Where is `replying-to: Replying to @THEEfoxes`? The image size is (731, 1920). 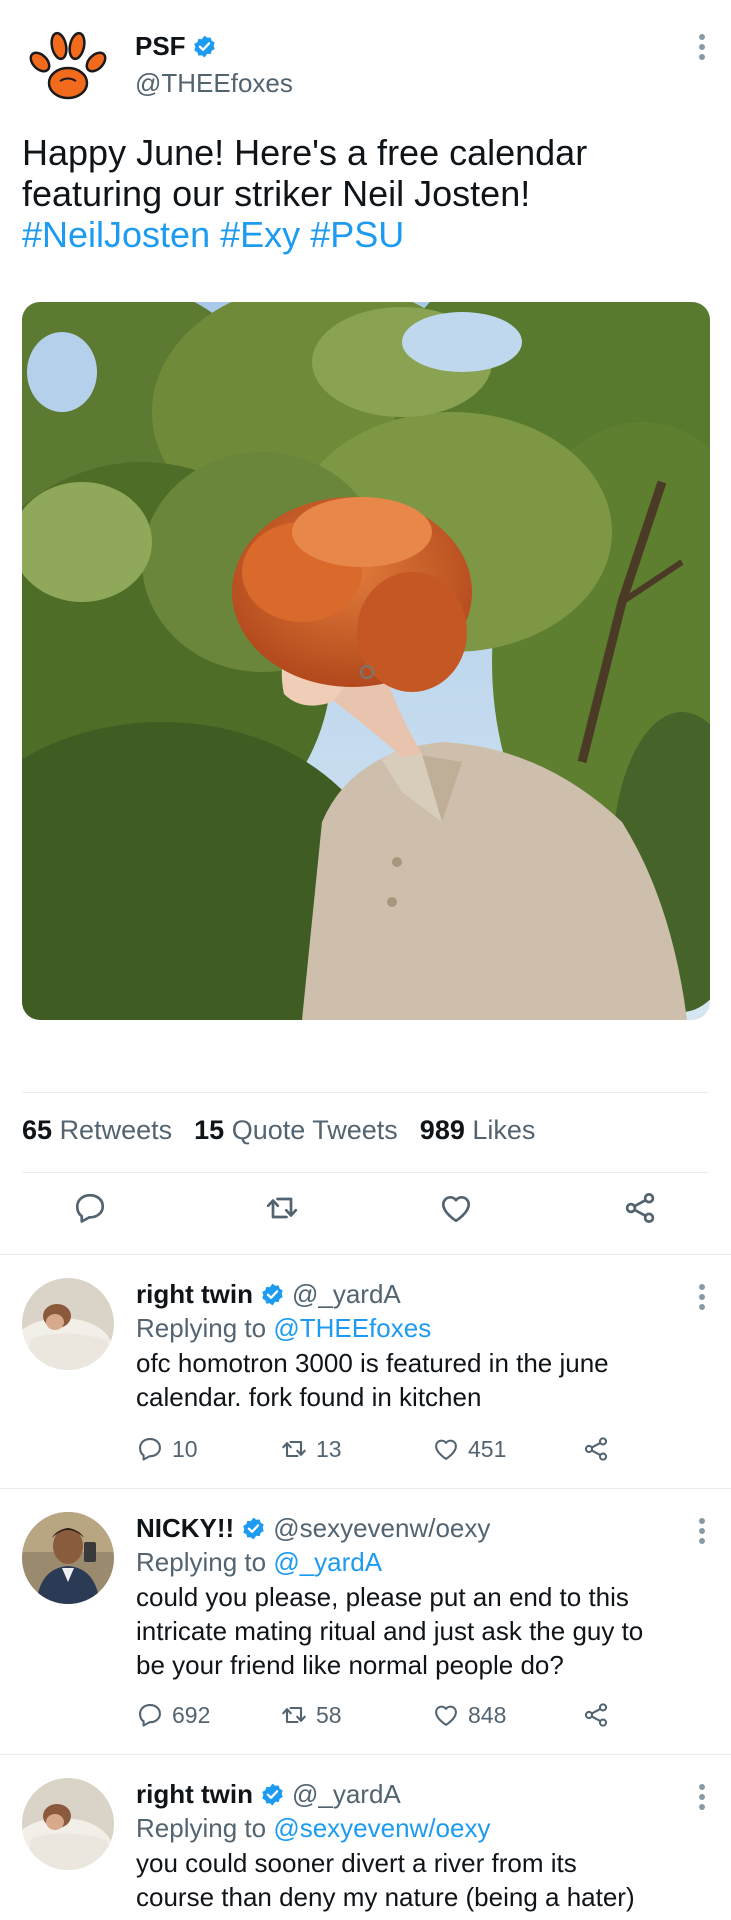 replying-to: Replying to @THEEfoxes is located at coordinates (284, 1328).